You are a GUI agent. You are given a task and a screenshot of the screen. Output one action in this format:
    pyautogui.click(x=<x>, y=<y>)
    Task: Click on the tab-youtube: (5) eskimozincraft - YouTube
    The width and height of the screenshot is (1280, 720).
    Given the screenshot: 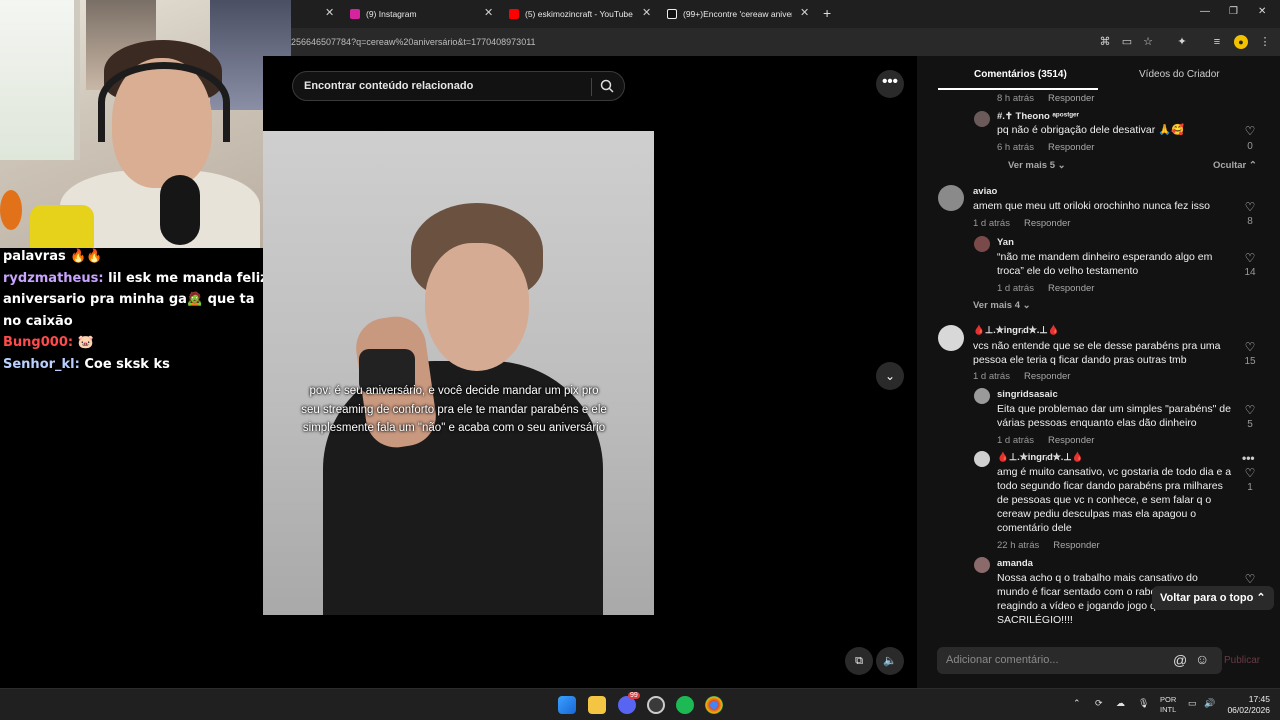 What is the action you would take?
    pyautogui.click(x=574, y=14)
    